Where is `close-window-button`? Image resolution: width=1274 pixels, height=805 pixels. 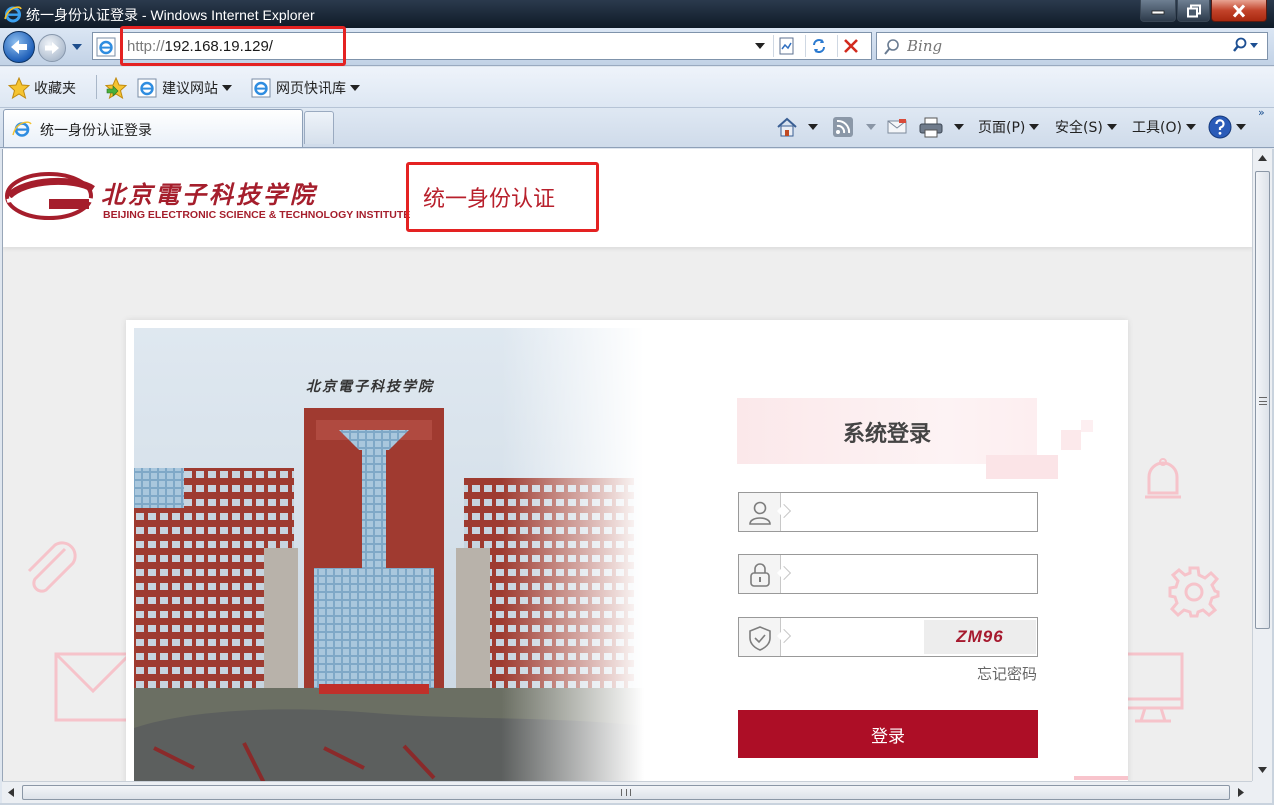
close-window-button is located at coordinates (1239, 11).